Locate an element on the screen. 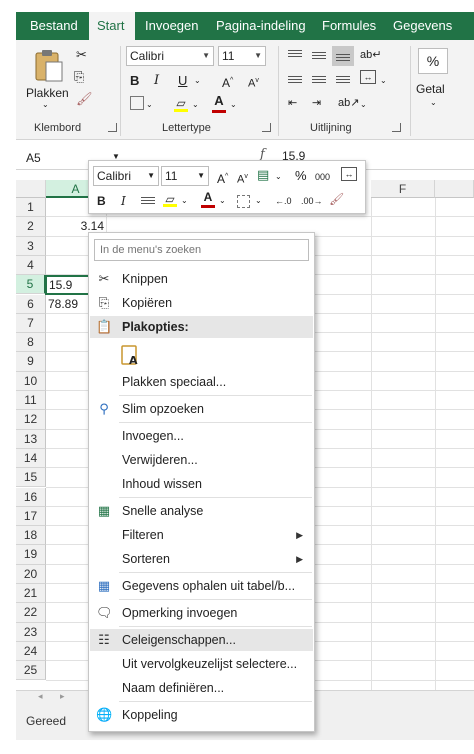  mini-font-size-dropdown: 11 ▼ is located at coordinates (185, 176).